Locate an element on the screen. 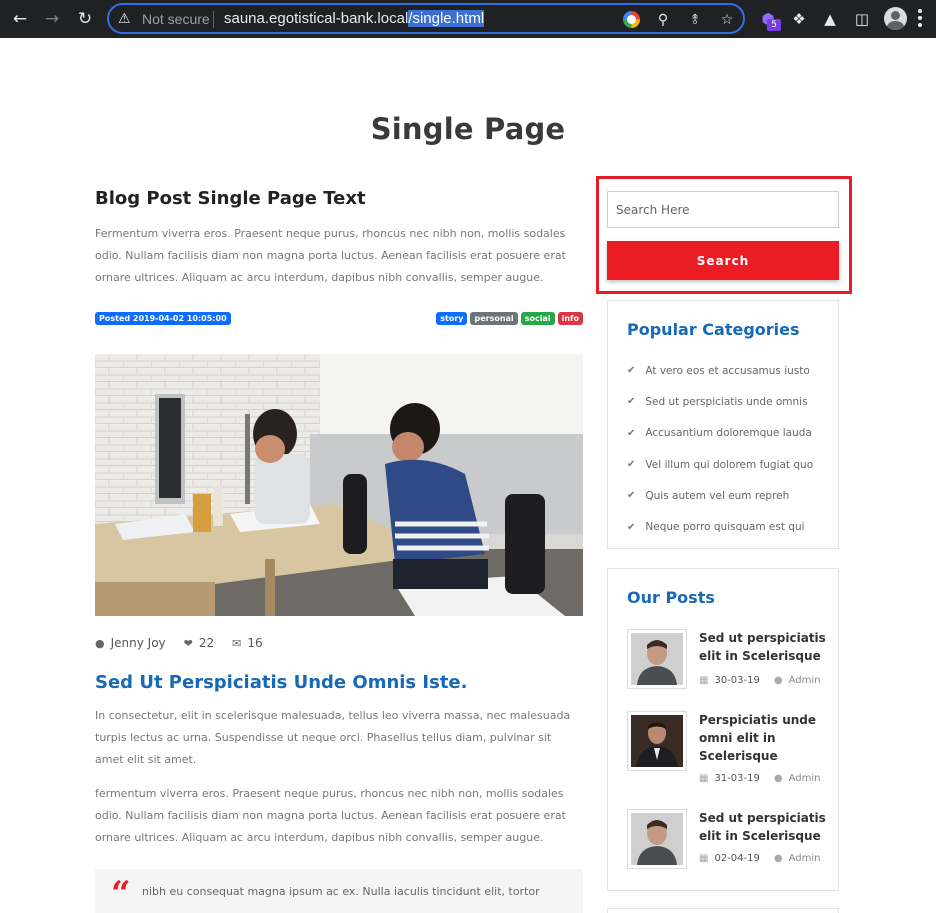 The height and width of the screenshot is (913, 936). bookmark-star-icon: ☆ is located at coordinates (727, 20).